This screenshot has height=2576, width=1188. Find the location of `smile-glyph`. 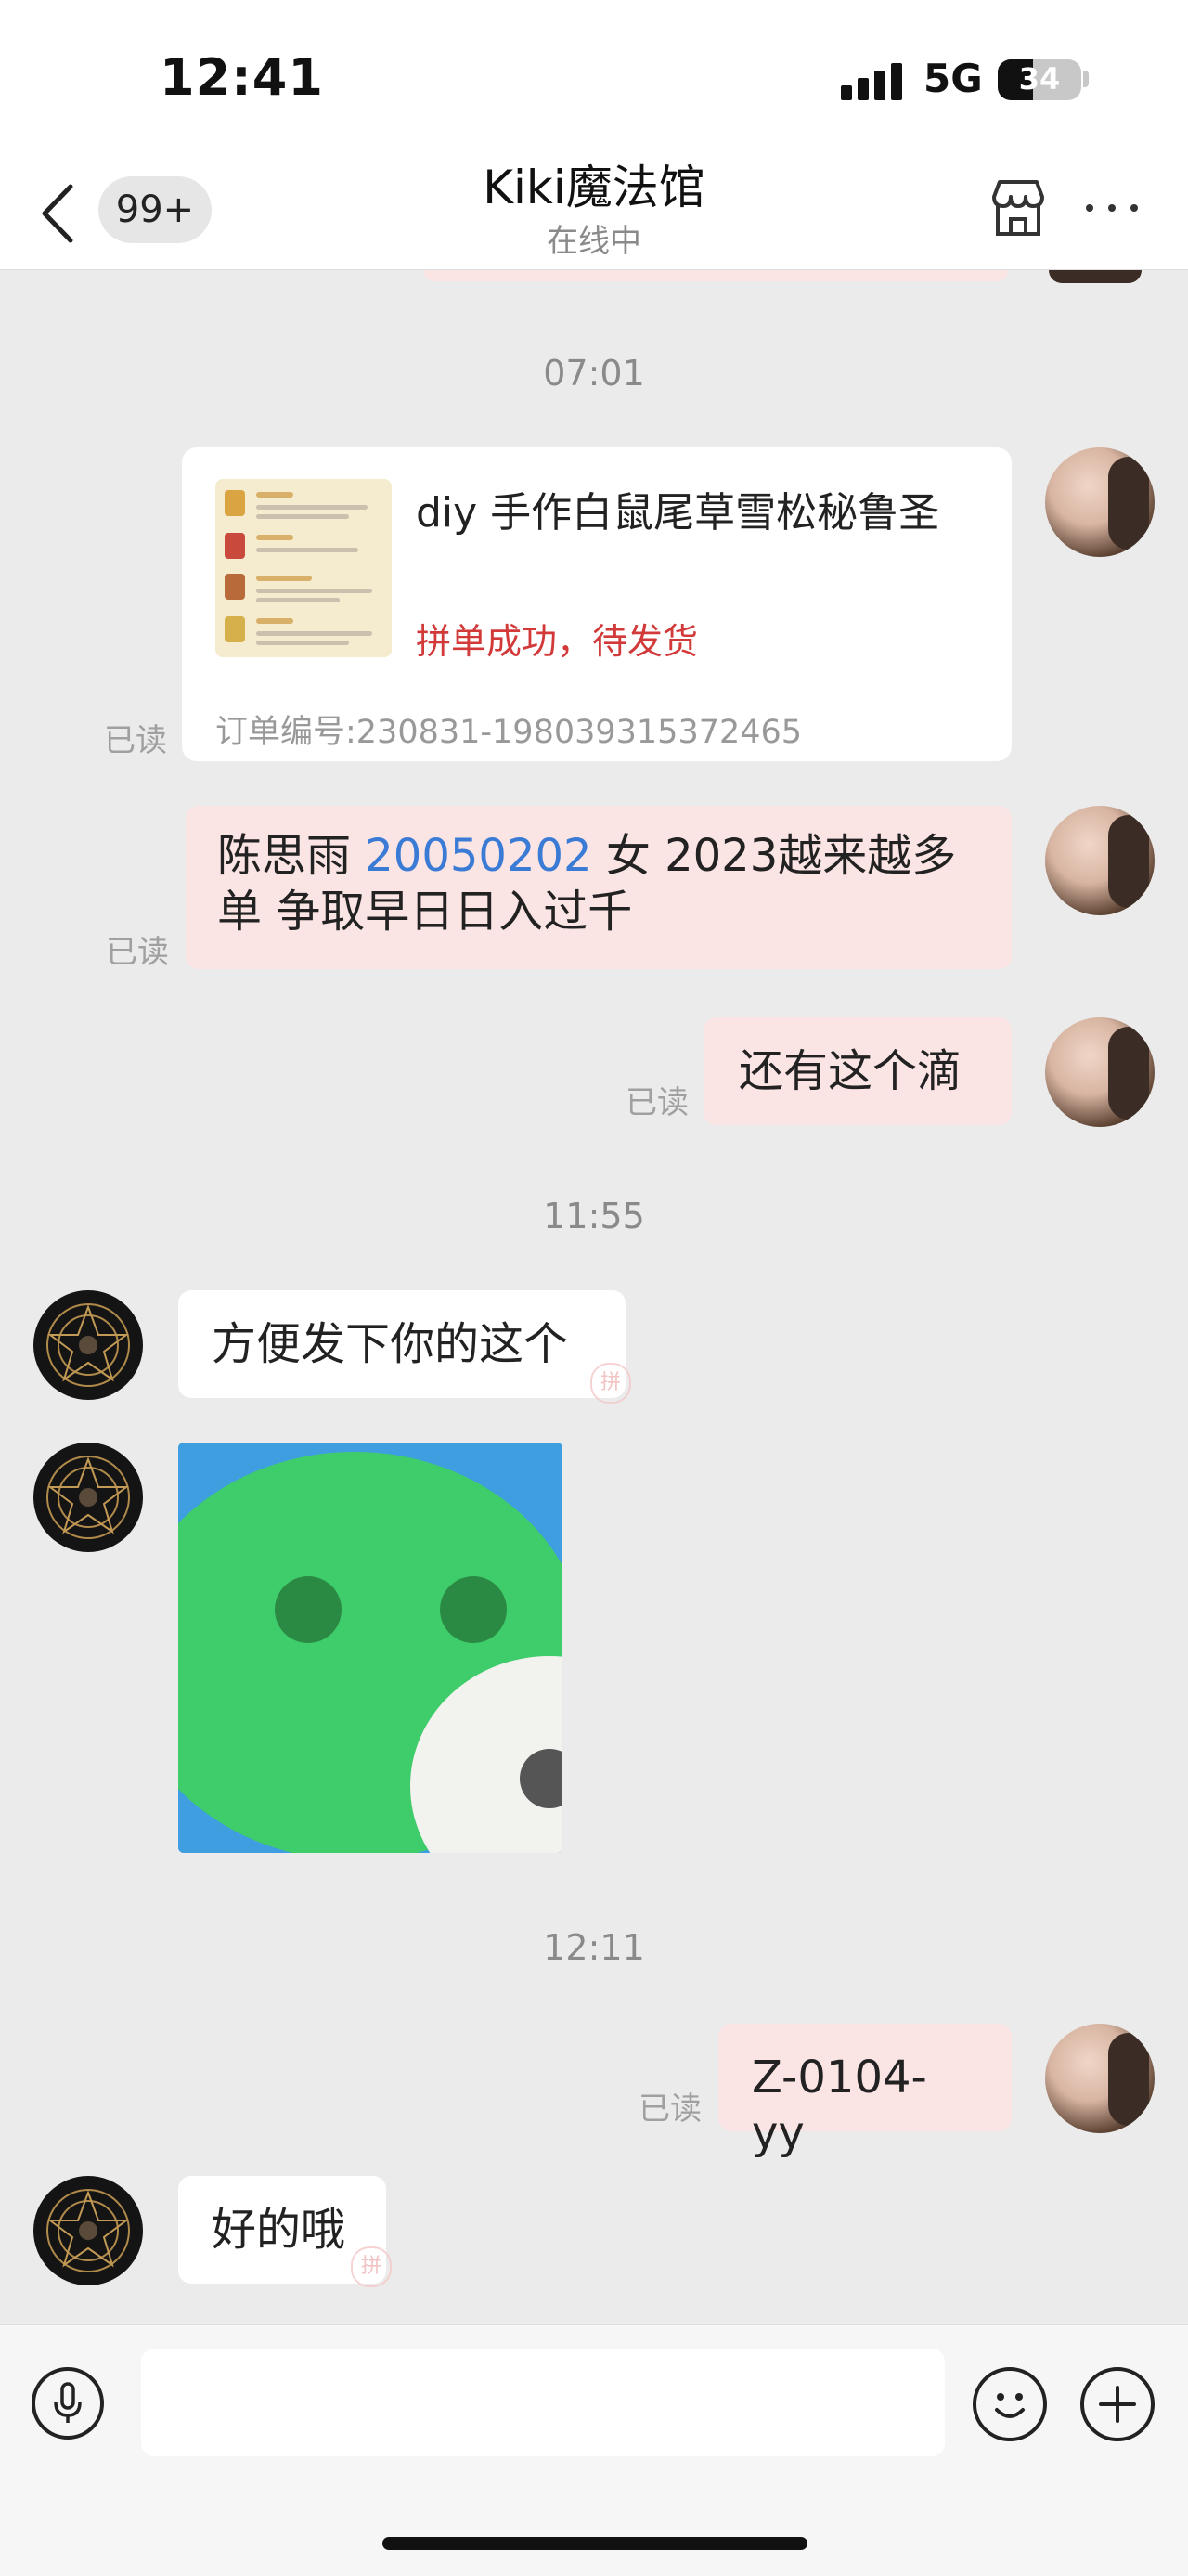

smile-glyph is located at coordinates (1010, 2405).